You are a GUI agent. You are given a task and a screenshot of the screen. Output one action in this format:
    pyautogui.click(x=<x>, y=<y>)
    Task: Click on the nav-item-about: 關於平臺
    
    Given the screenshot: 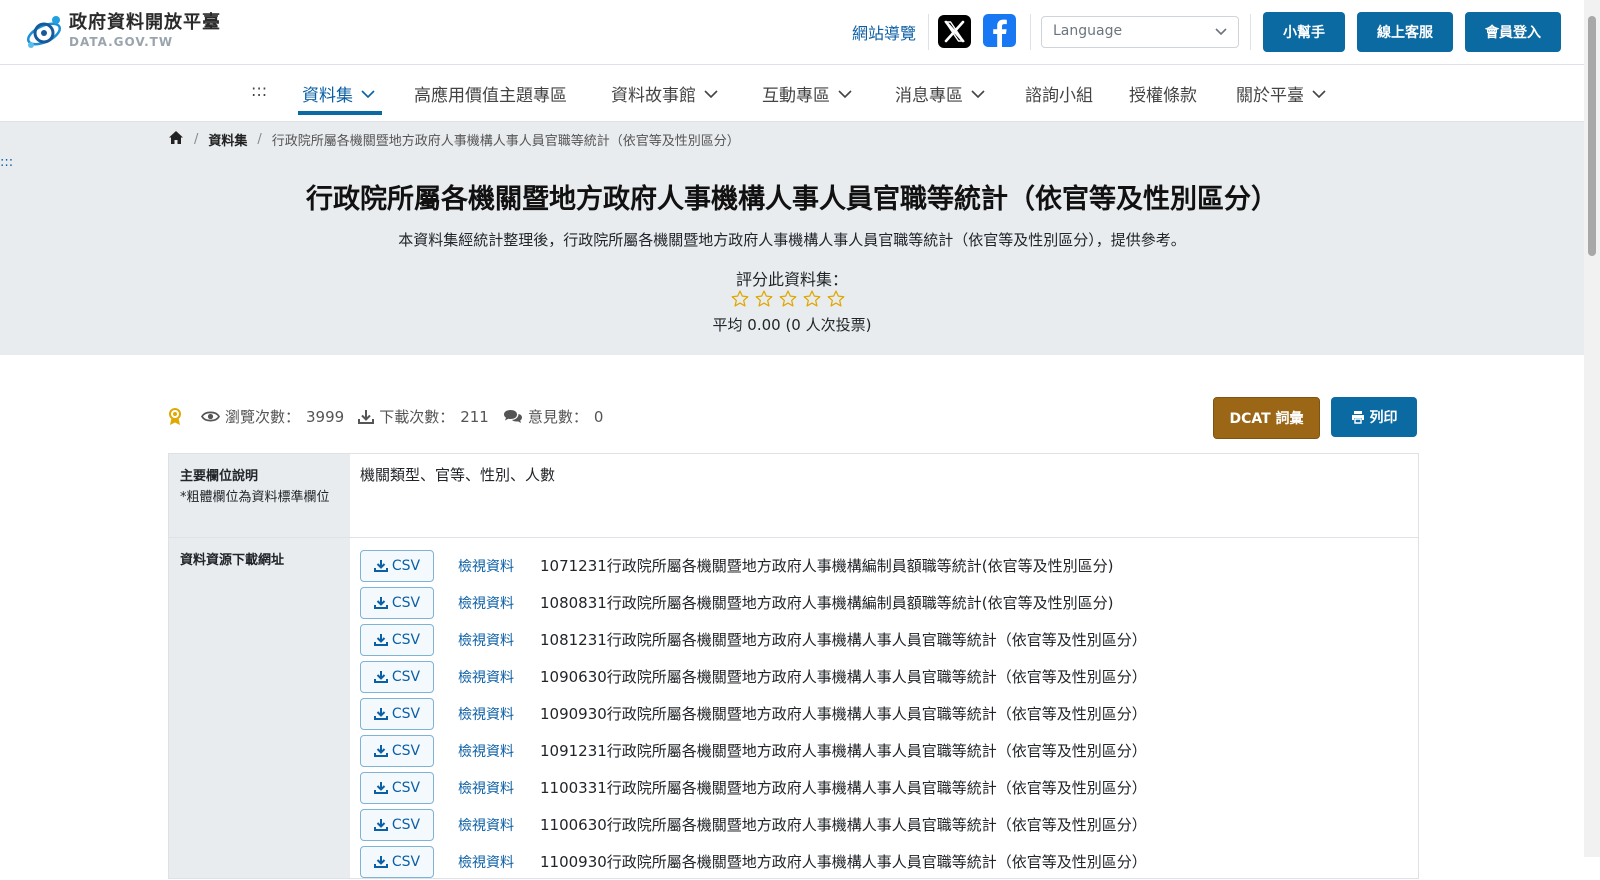 What is the action you would take?
    pyautogui.click(x=1281, y=93)
    